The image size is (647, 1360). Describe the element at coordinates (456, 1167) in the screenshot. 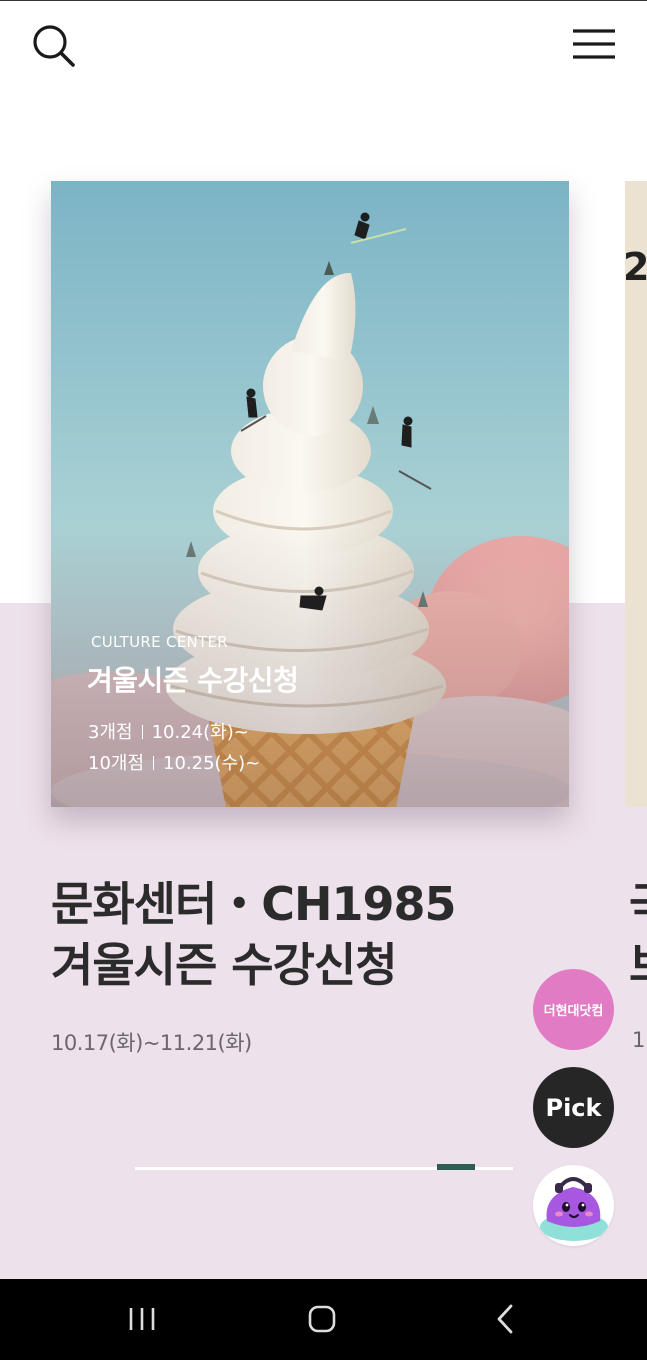

I see `carousel-progress-thumb` at that location.